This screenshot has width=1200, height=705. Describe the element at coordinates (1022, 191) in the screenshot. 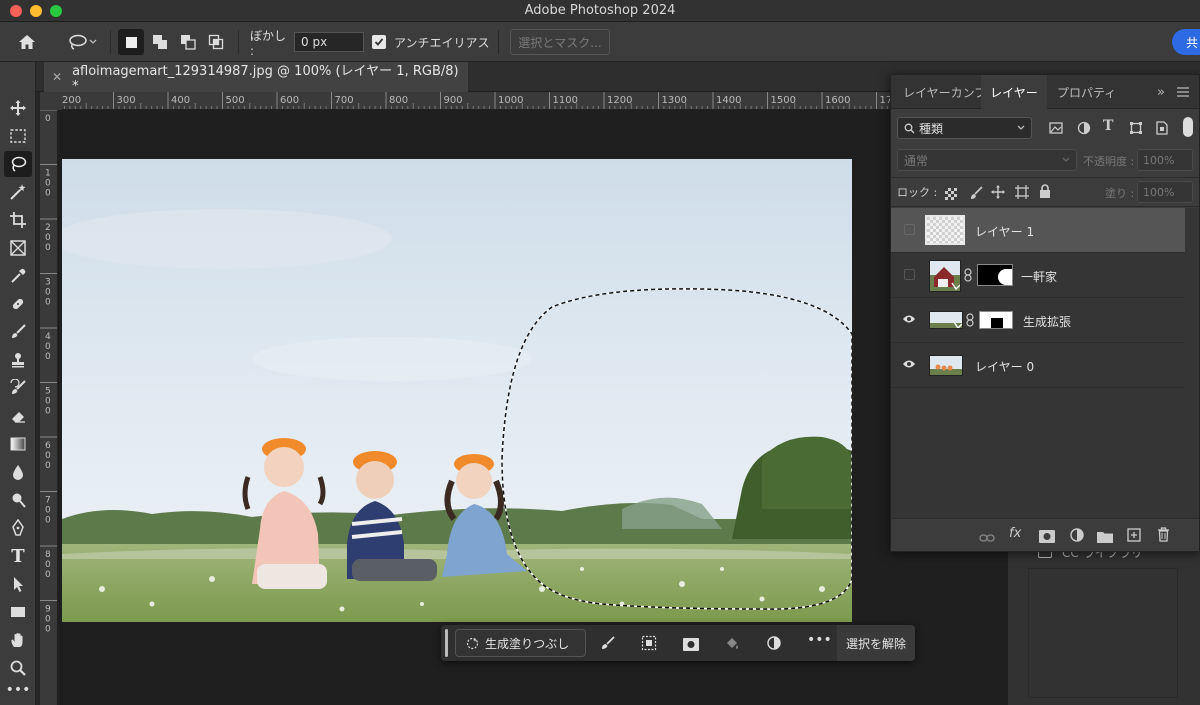

I see `lock-artboard-icon` at that location.